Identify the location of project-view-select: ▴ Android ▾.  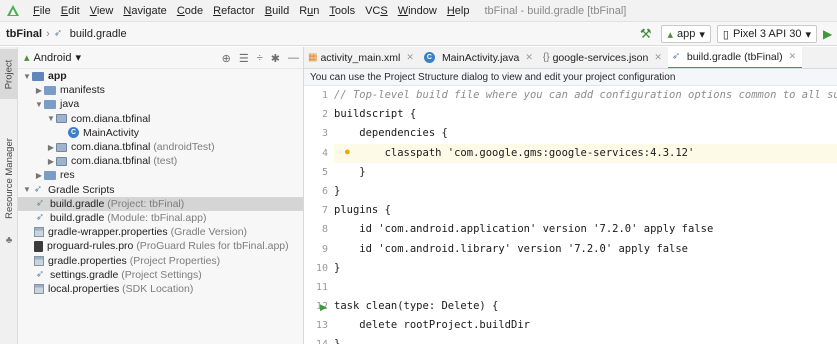
(52, 58).